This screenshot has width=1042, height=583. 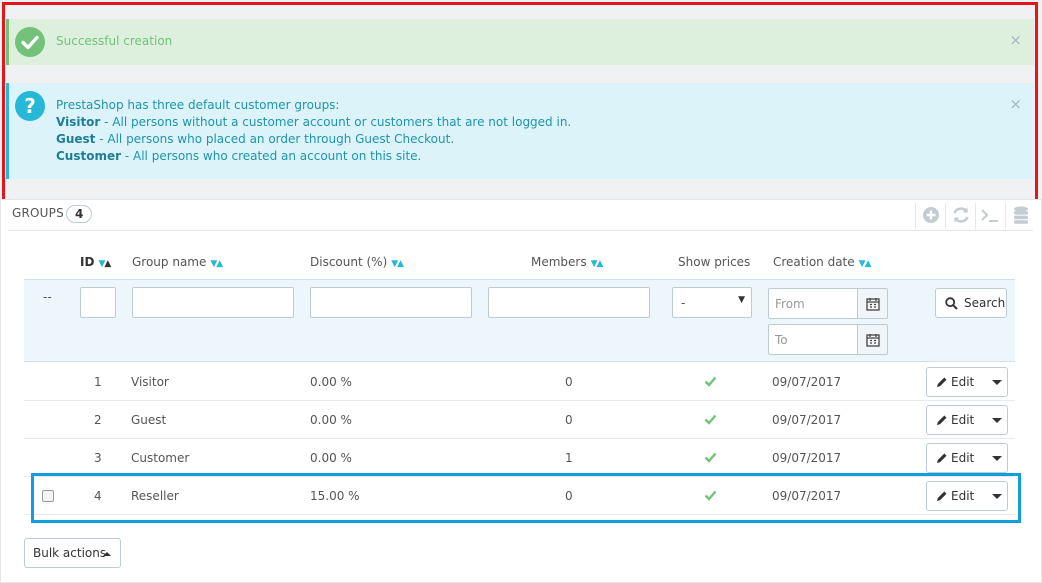 I want to click on export-database-icon, so click(x=1021, y=215).